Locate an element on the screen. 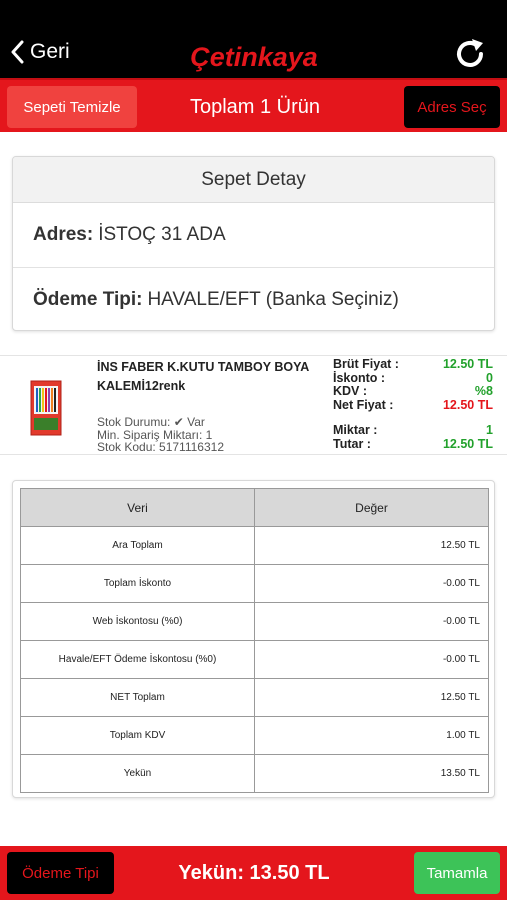 The height and width of the screenshot is (900, 507). row-label: Toplam İskonto is located at coordinates (137, 583).